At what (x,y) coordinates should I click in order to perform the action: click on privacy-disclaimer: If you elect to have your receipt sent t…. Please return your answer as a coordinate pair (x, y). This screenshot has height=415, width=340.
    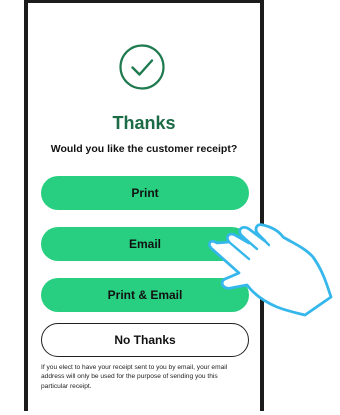
    Looking at the image, I should click on (134, 377).